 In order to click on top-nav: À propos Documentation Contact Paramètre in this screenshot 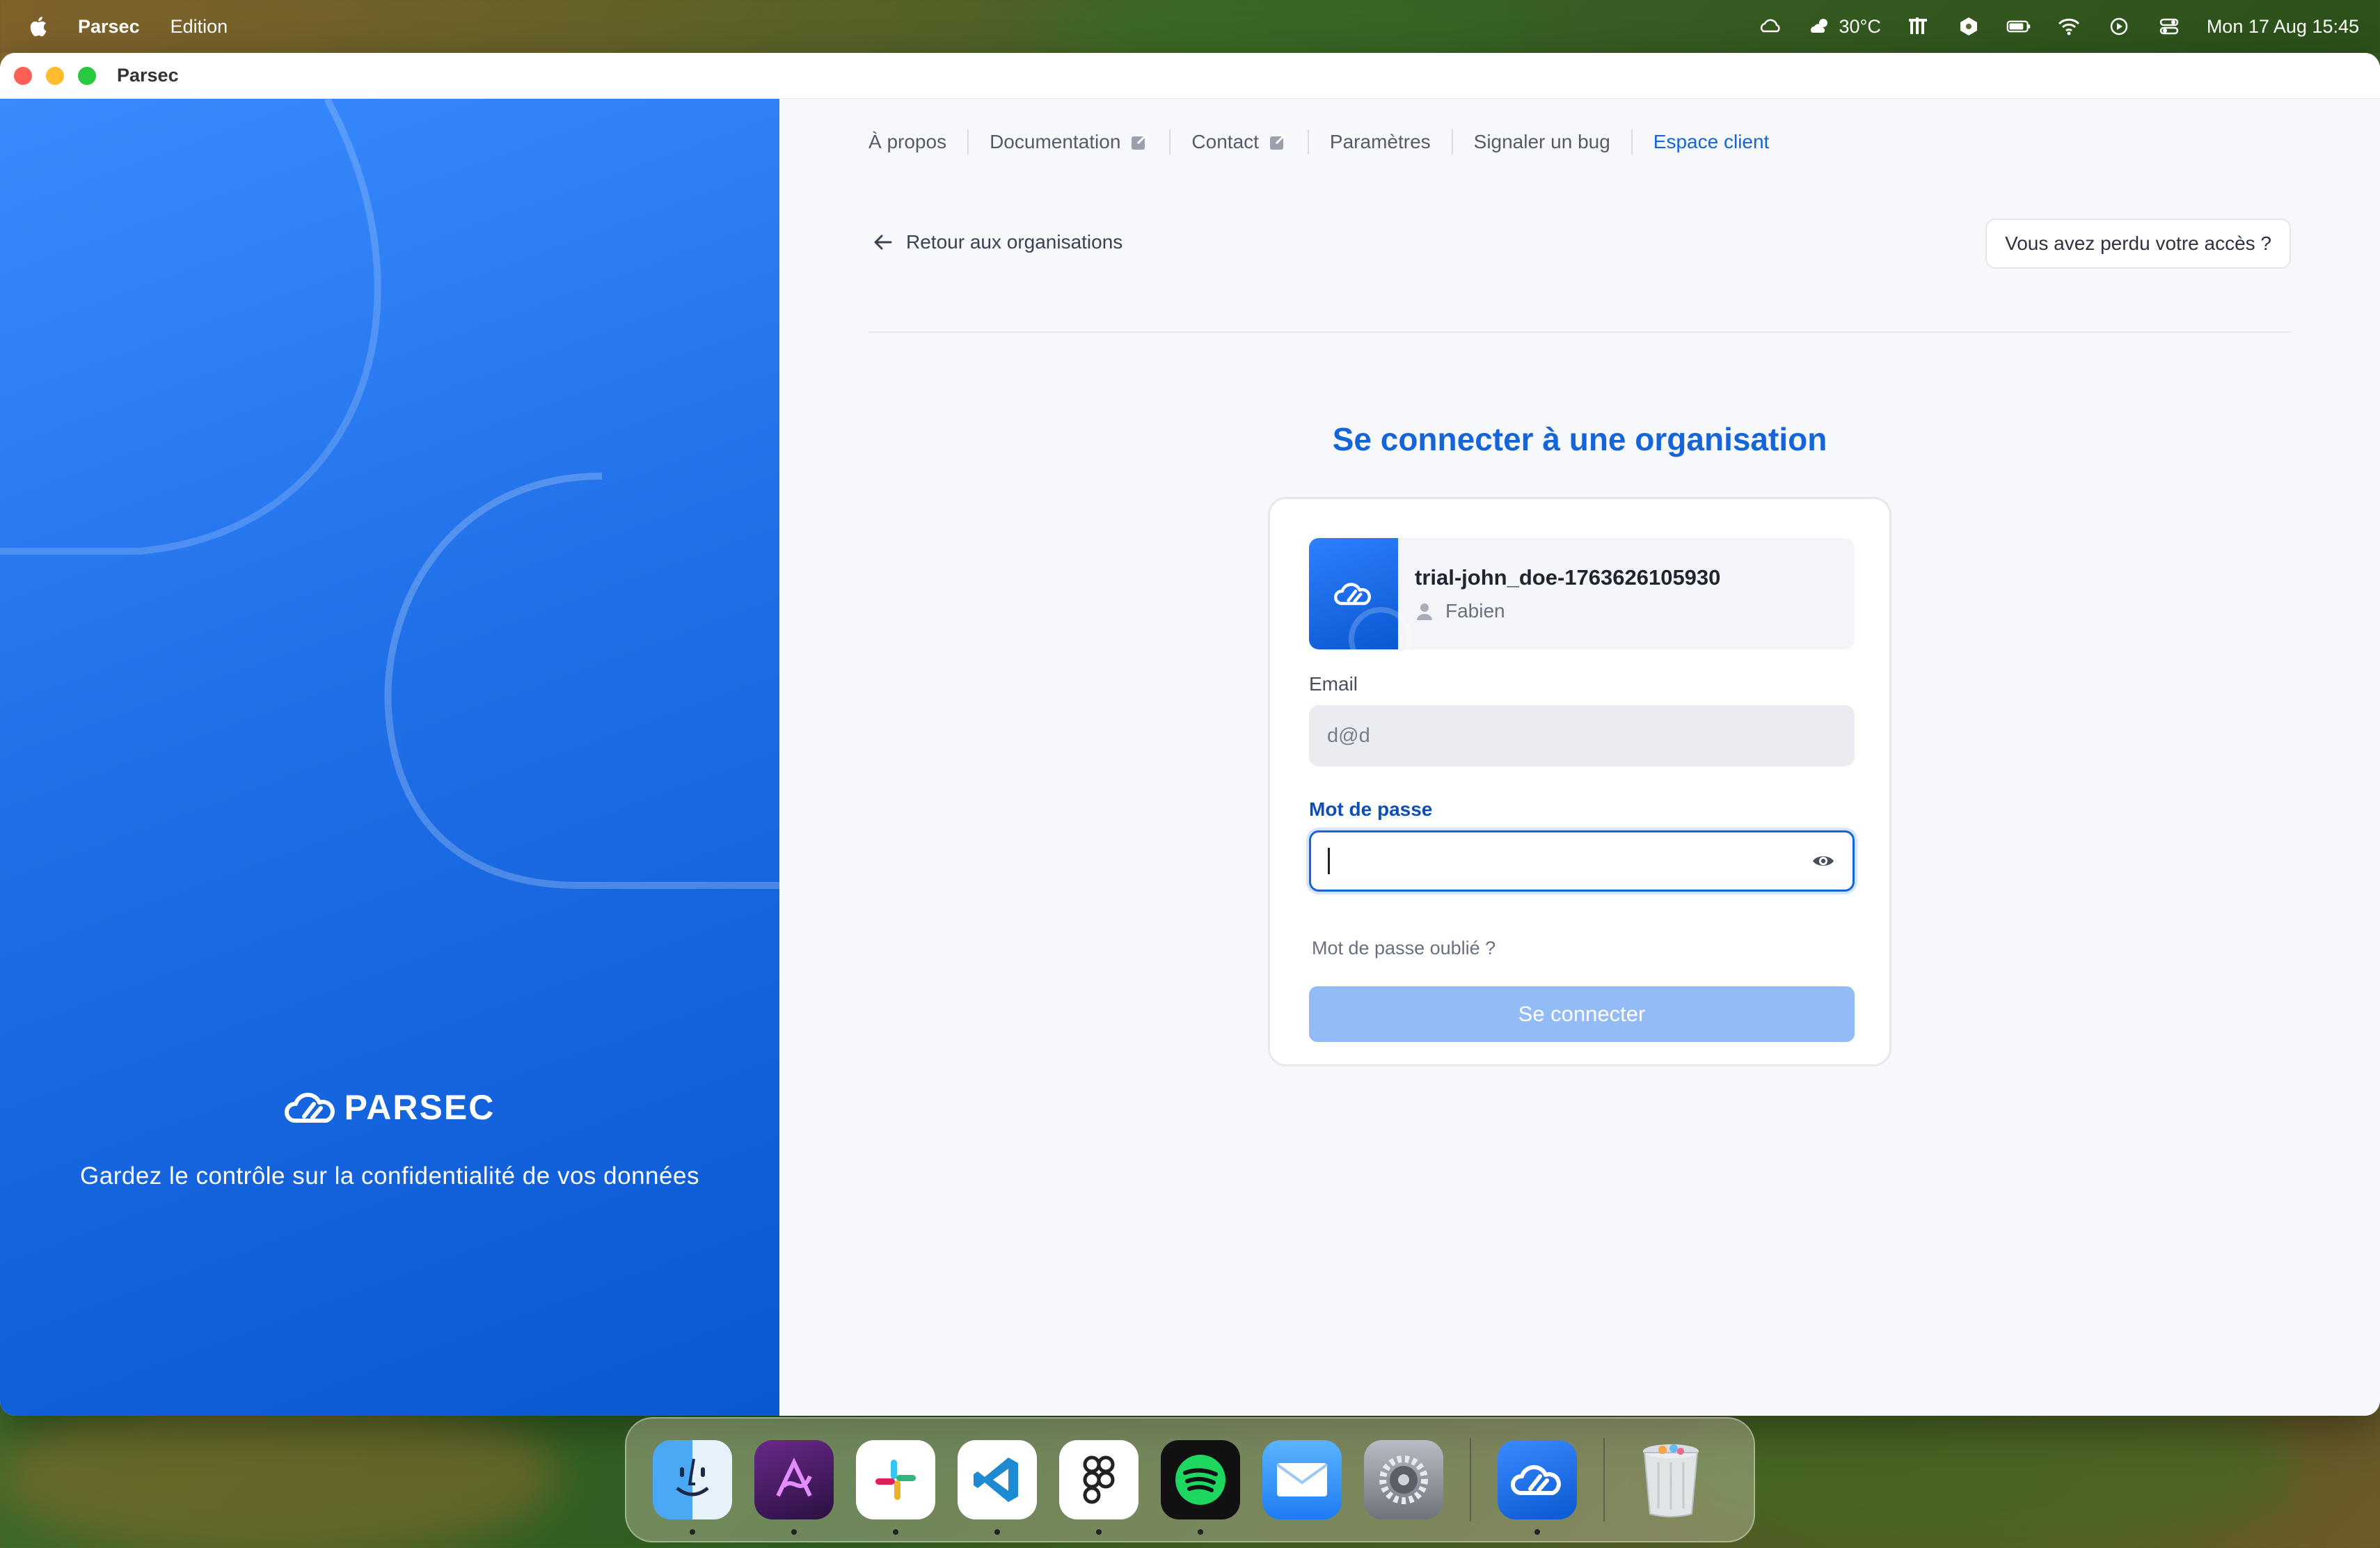, I will do `click(1329, 142)`.